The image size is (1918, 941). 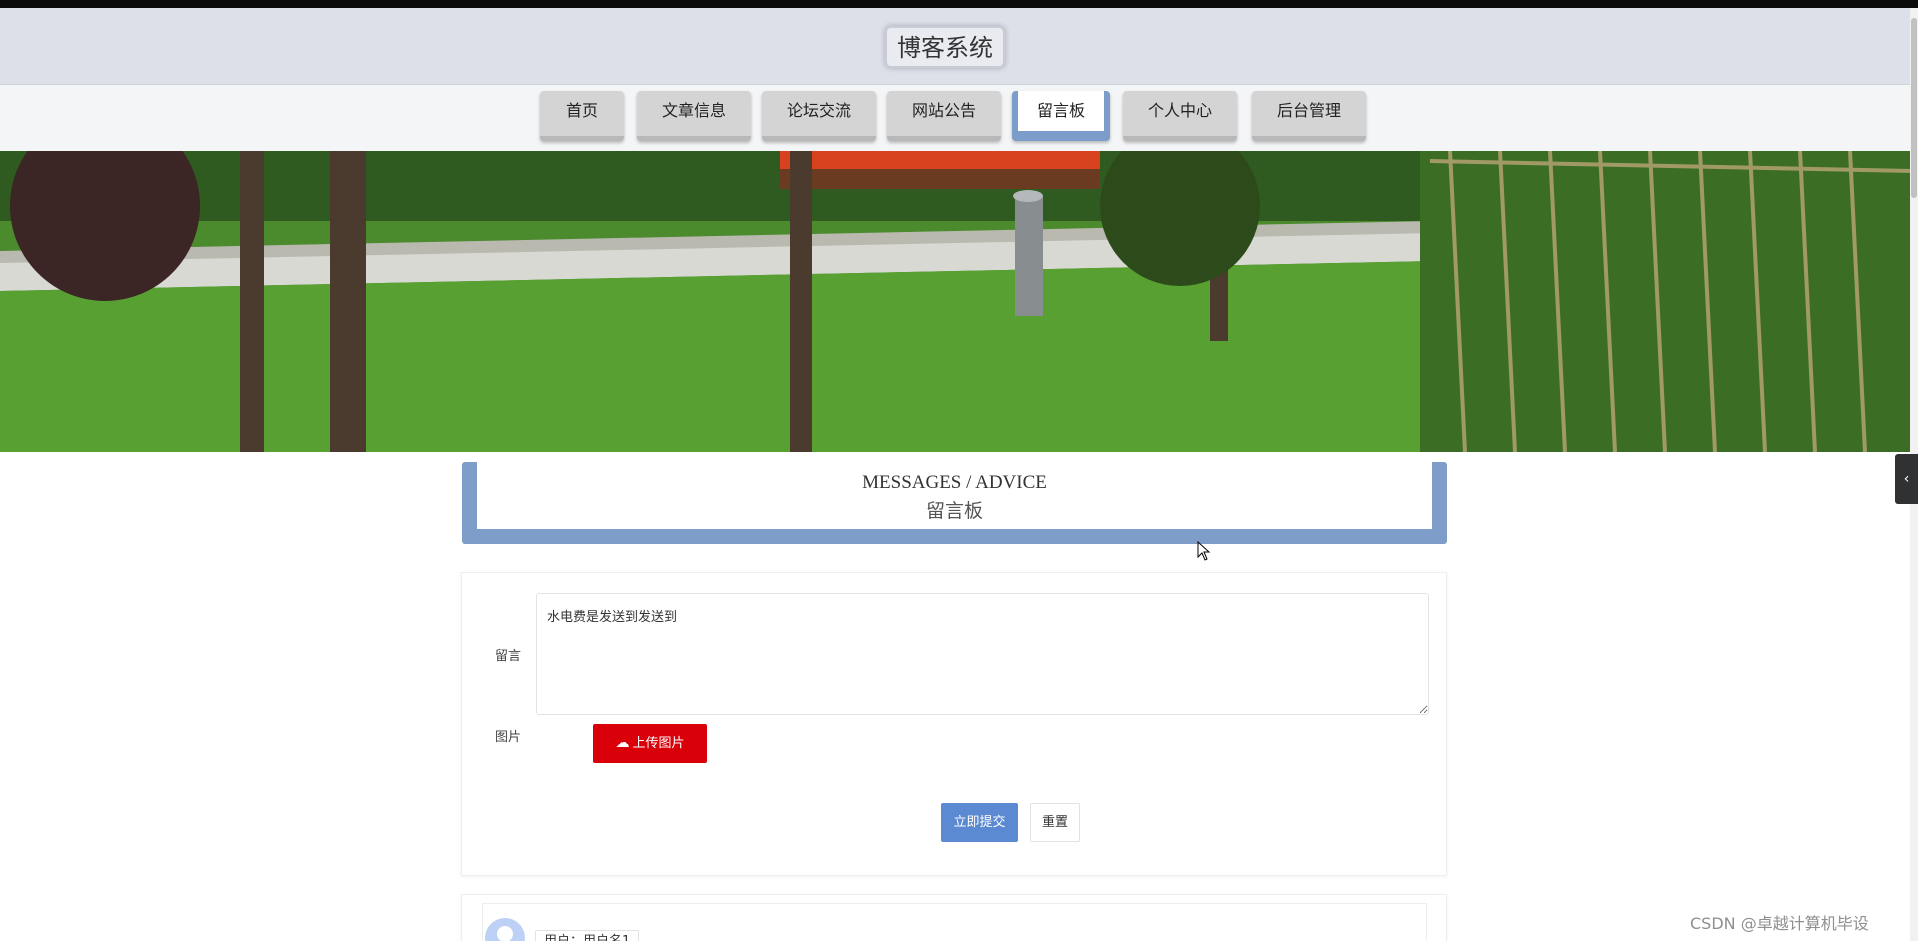 What do you see at coordinates (1779, 923) in the screenshot?
I see `watermark: CSDN @卓越计算机毕设` at bounding box center [1779, 923].